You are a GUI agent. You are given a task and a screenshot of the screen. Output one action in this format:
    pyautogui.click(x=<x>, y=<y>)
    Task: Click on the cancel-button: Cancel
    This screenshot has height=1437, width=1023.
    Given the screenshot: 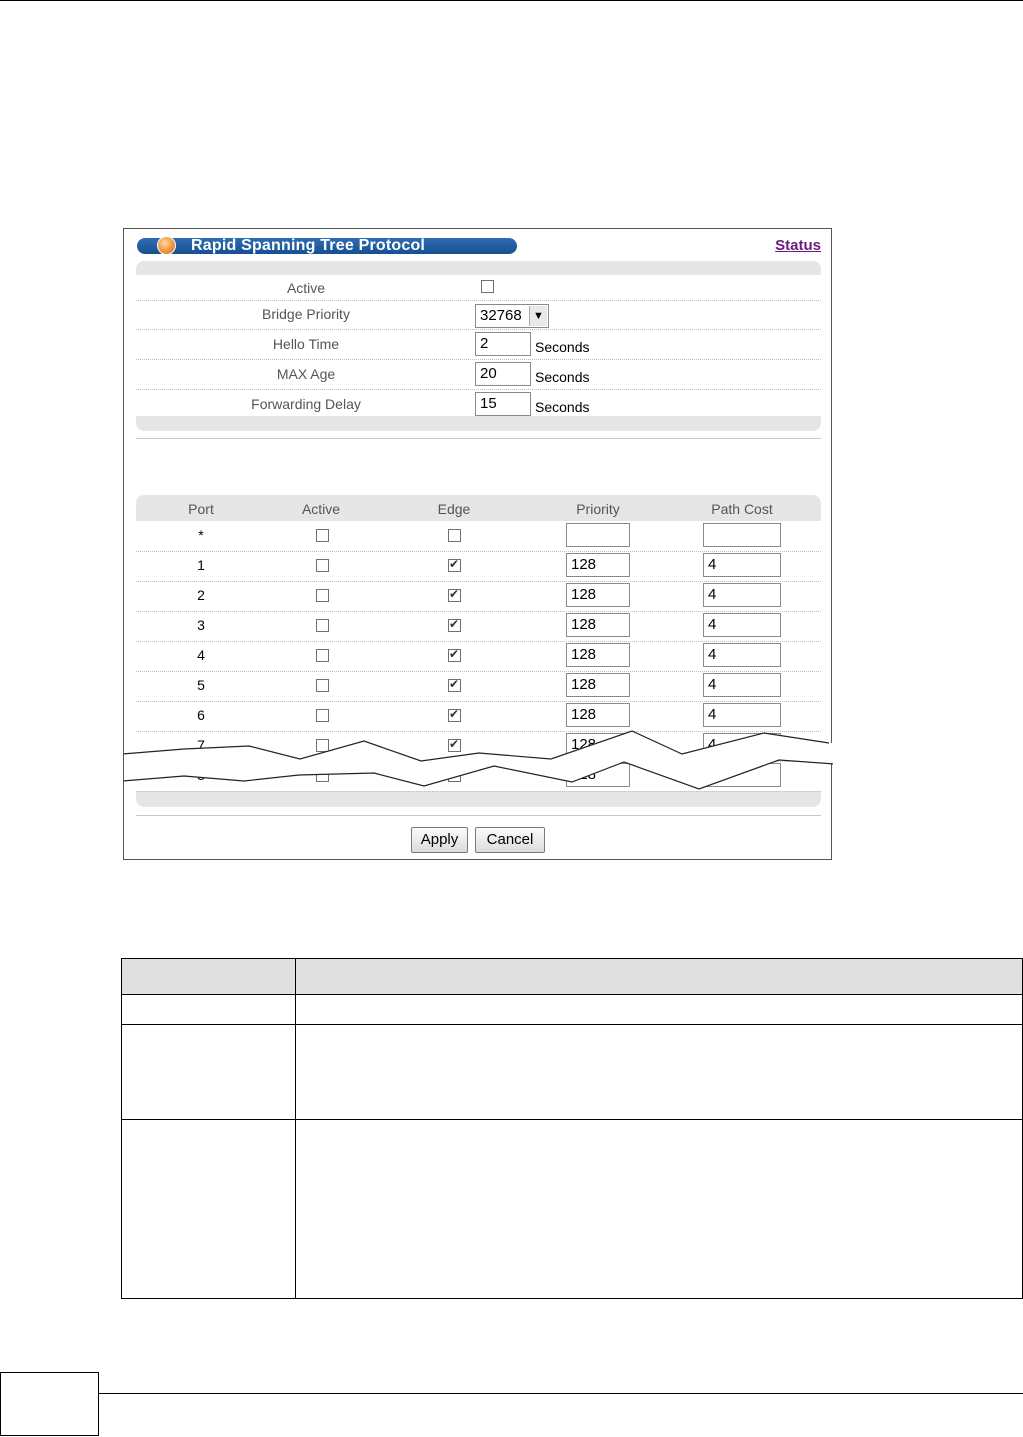 What is the action you would take?
    pyautogui.click(x=510, y=840)
    